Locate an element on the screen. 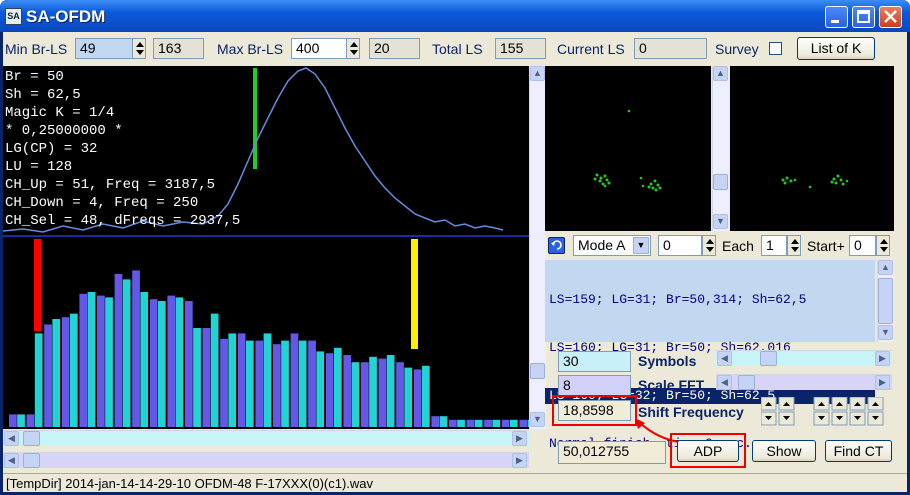  symbols-input: 30 is located at coordinates (594, 361).